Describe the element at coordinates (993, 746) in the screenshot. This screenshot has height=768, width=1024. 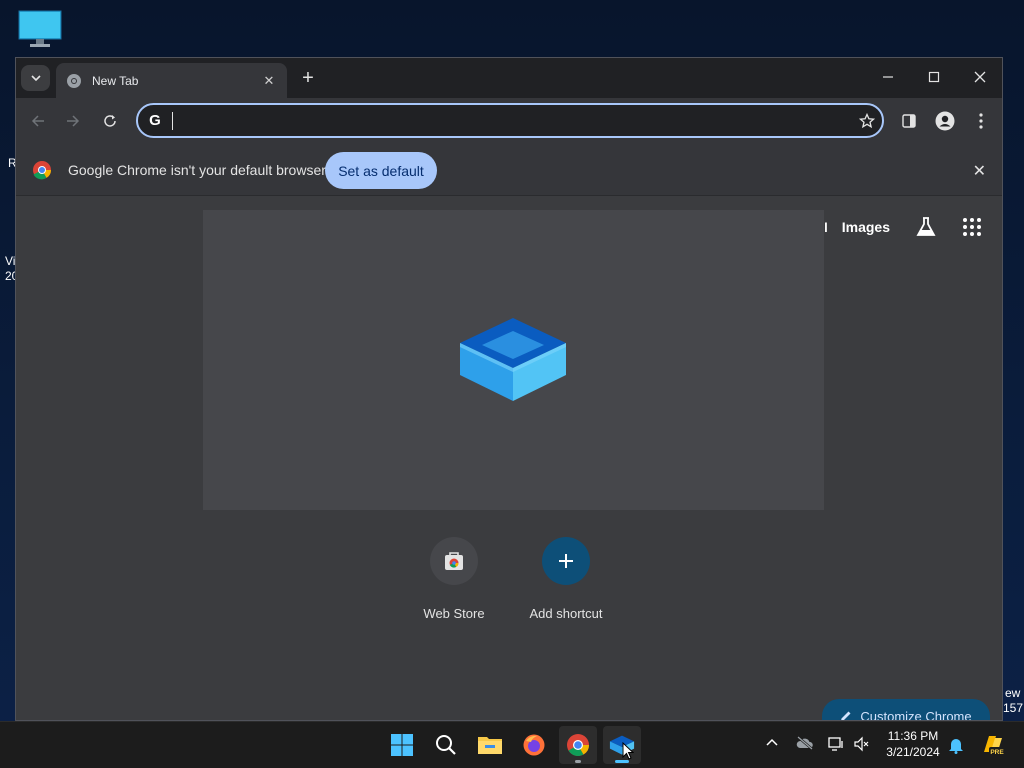
I see `copilot-preview-icon: PRE` at that location.